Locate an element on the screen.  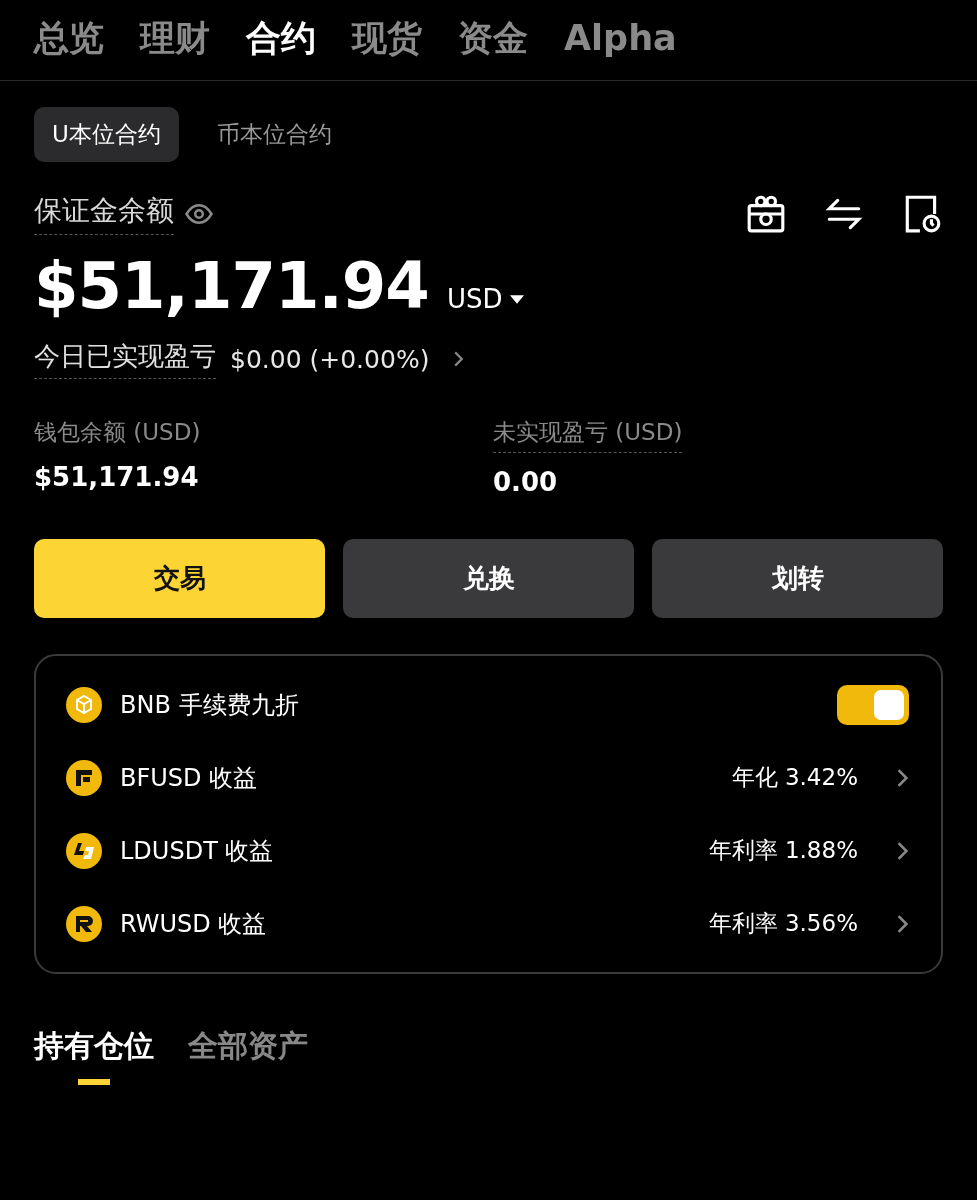
action-button: 兑换 is located at coordinates (488, 578).